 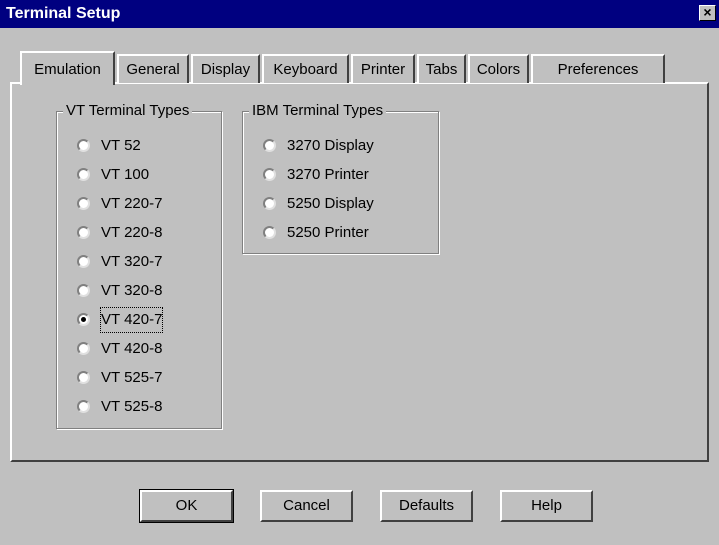 I want to click on tab-preferences: Preferences, so click(x=598, y=68).